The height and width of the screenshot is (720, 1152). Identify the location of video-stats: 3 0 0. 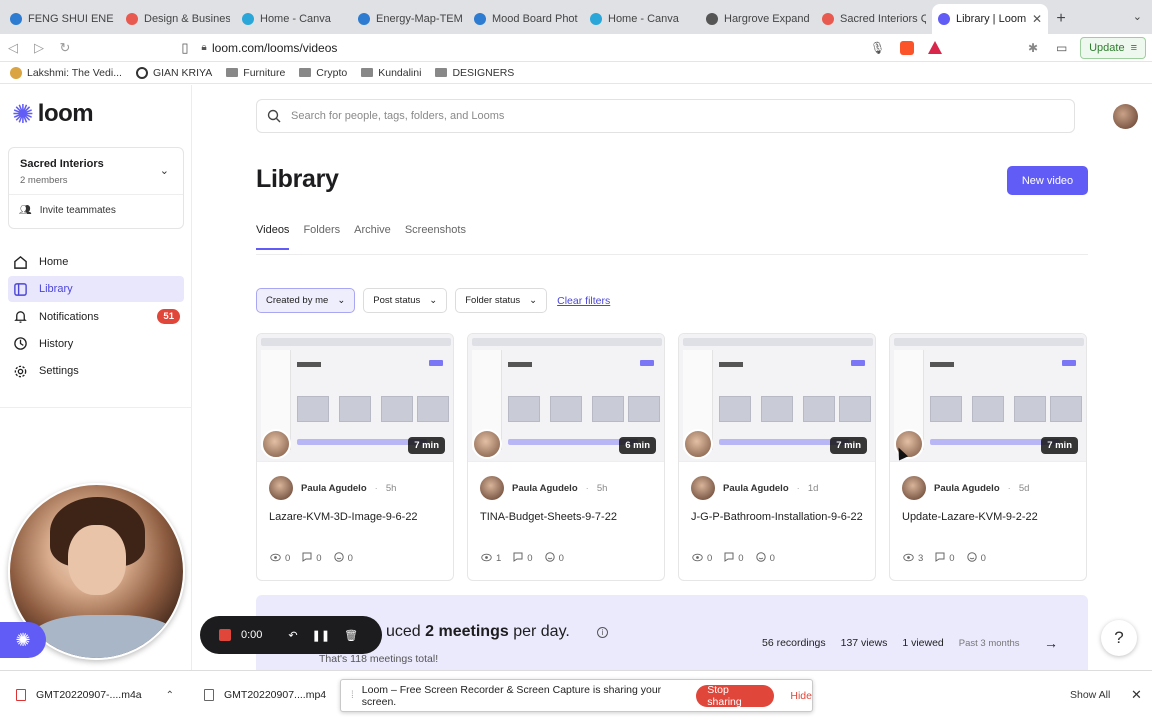
(944, 558).